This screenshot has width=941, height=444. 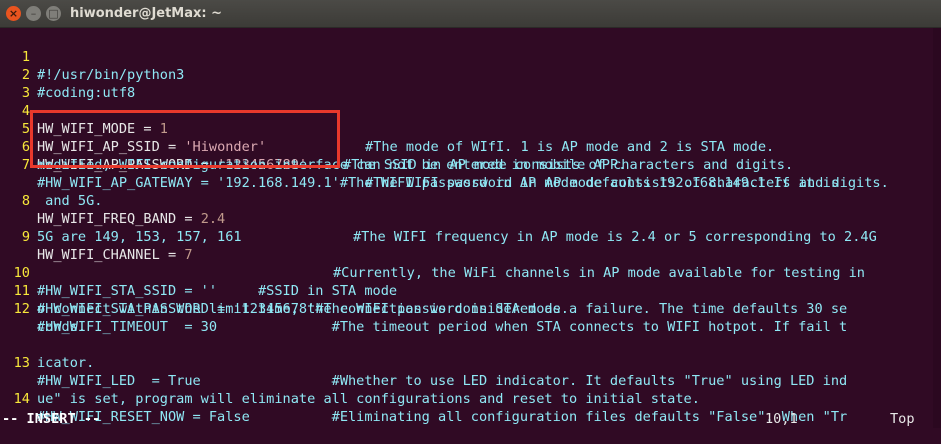 I want to click on code-text: HW_WIFI_CHANNEL = 7, so click(x=115, y=255).